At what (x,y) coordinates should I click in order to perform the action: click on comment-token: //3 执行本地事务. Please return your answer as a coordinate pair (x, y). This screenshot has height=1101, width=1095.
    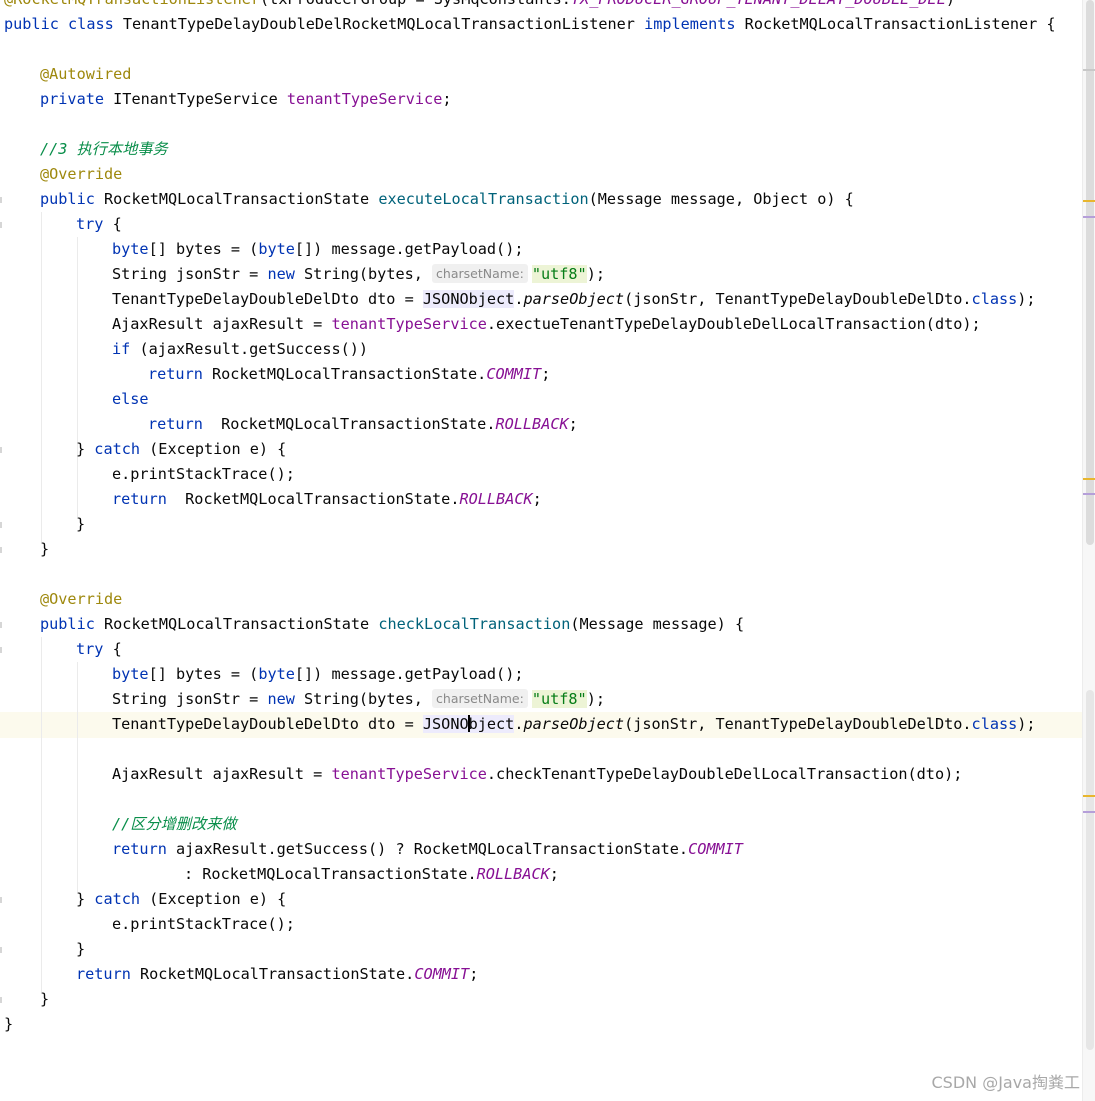
    Looking at the image, I should click on (104, 149).